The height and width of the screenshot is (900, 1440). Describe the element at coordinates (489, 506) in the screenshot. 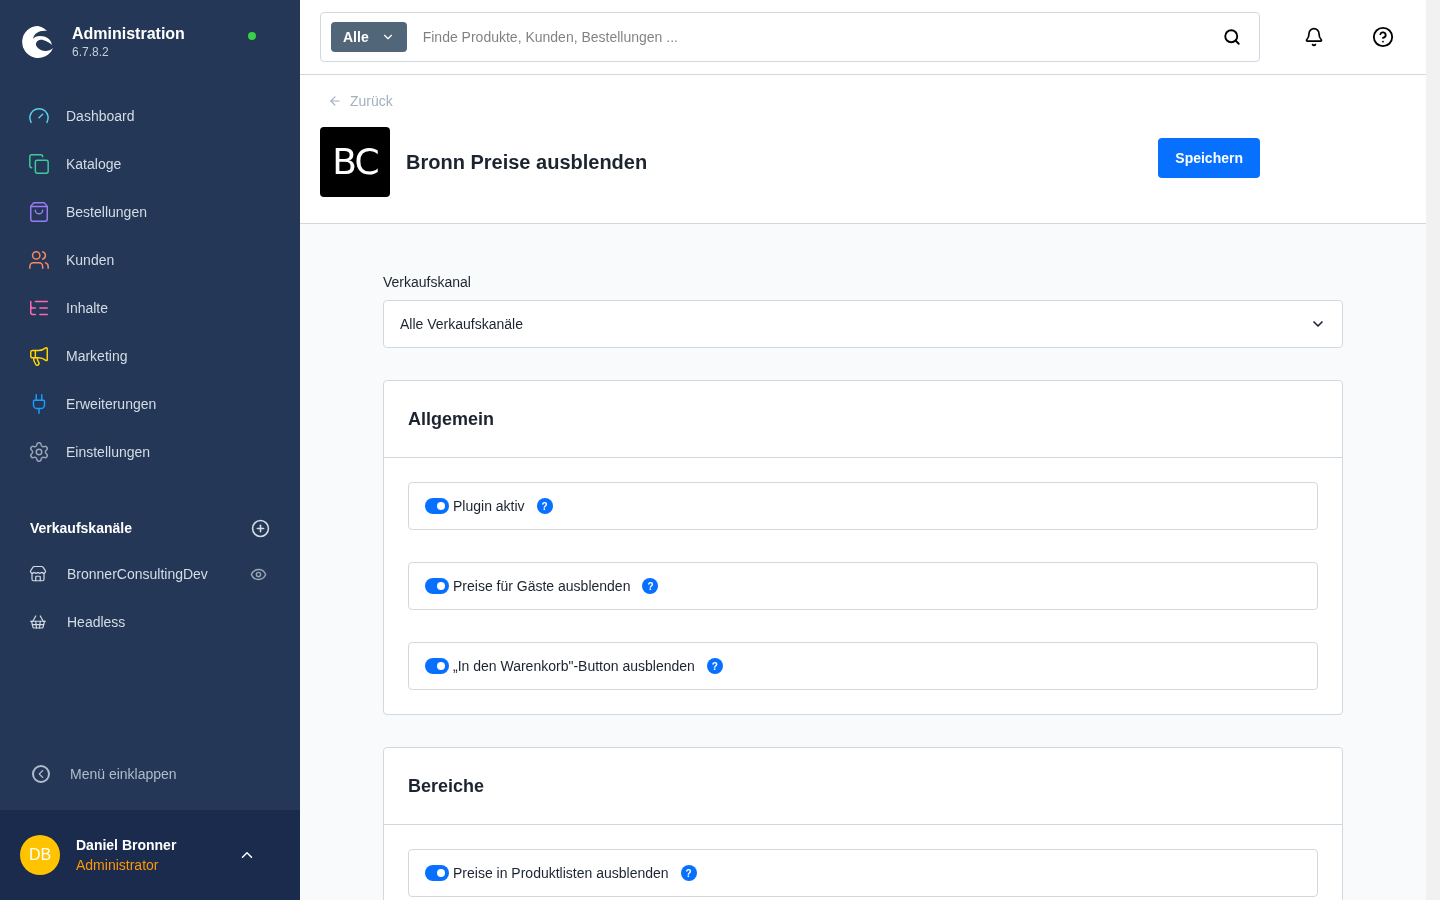

I see `setting-label: Plugin aktiv` at that location.